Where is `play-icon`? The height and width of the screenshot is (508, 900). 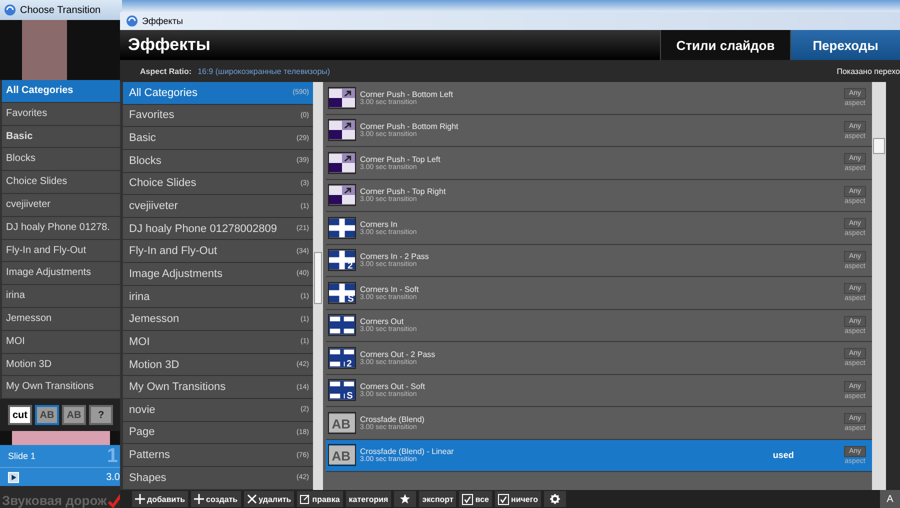
play-icon is located at coordinates (13, 477).